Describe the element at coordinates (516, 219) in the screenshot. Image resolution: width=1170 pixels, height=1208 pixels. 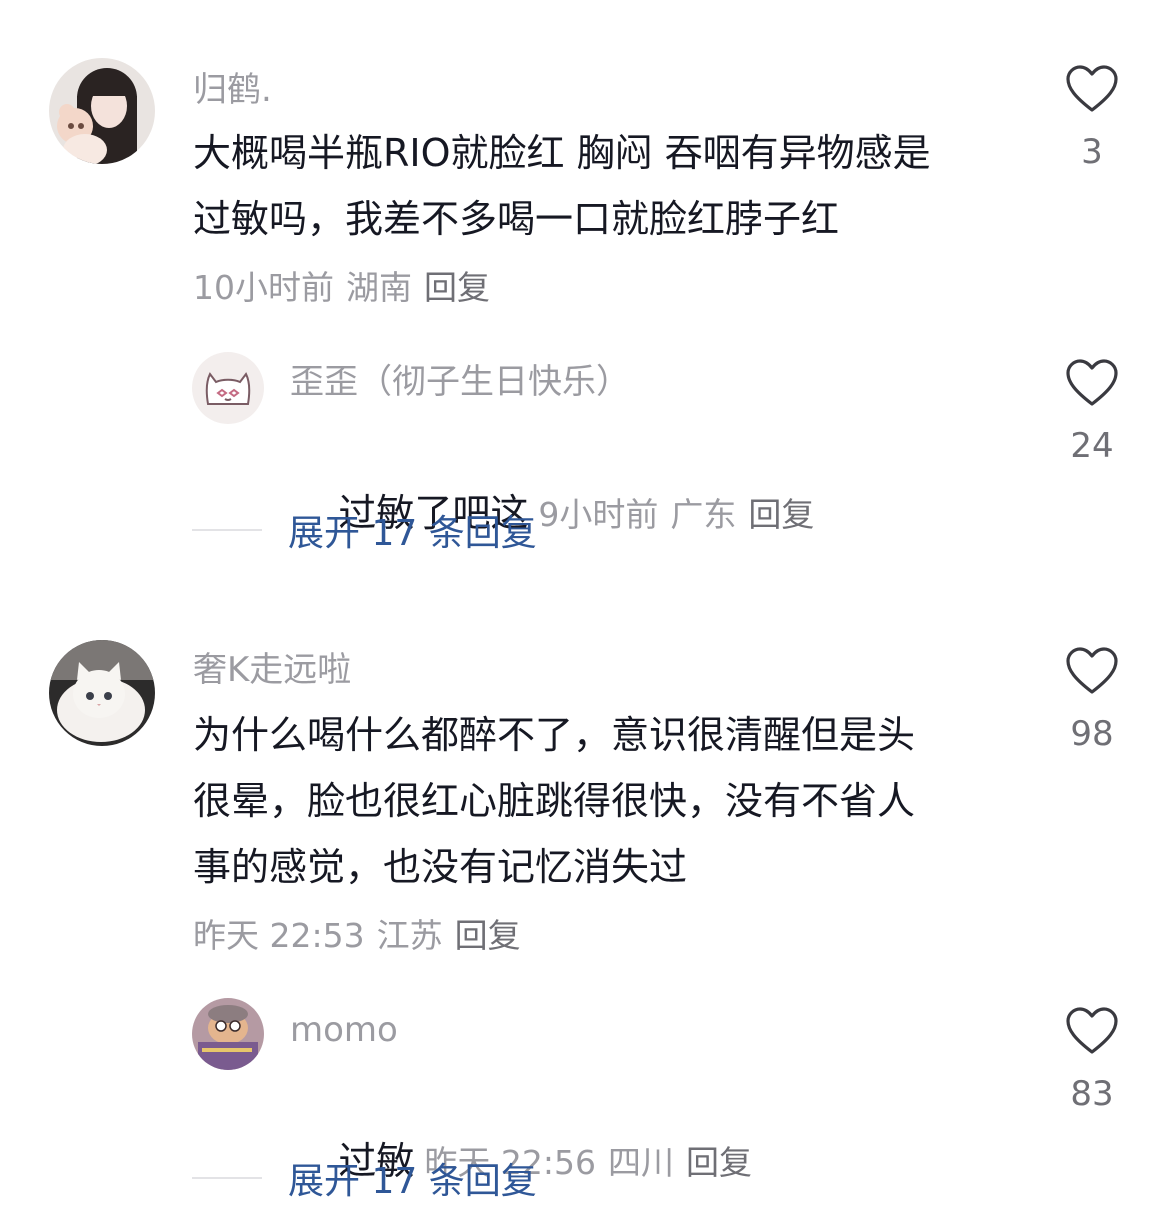
I see `comment-text-line: 过敏吗，我差不多喝一口就脸红脖子红` at that location.